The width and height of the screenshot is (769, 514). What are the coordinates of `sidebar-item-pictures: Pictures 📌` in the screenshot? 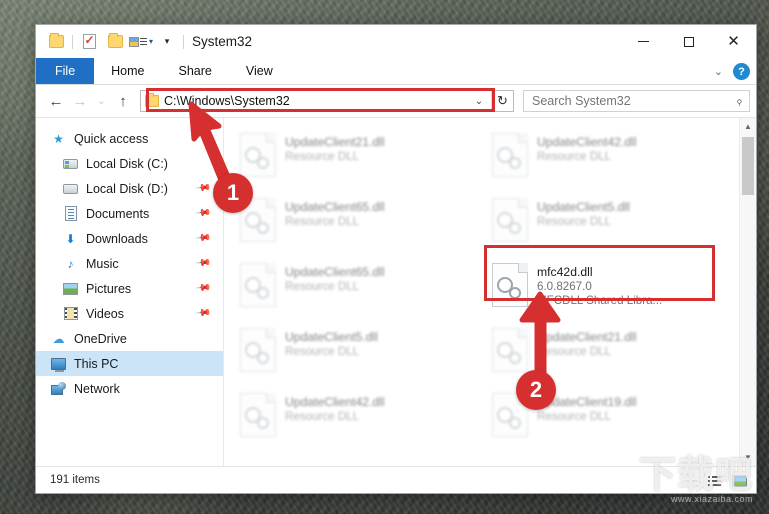 It's located at (129, 288).